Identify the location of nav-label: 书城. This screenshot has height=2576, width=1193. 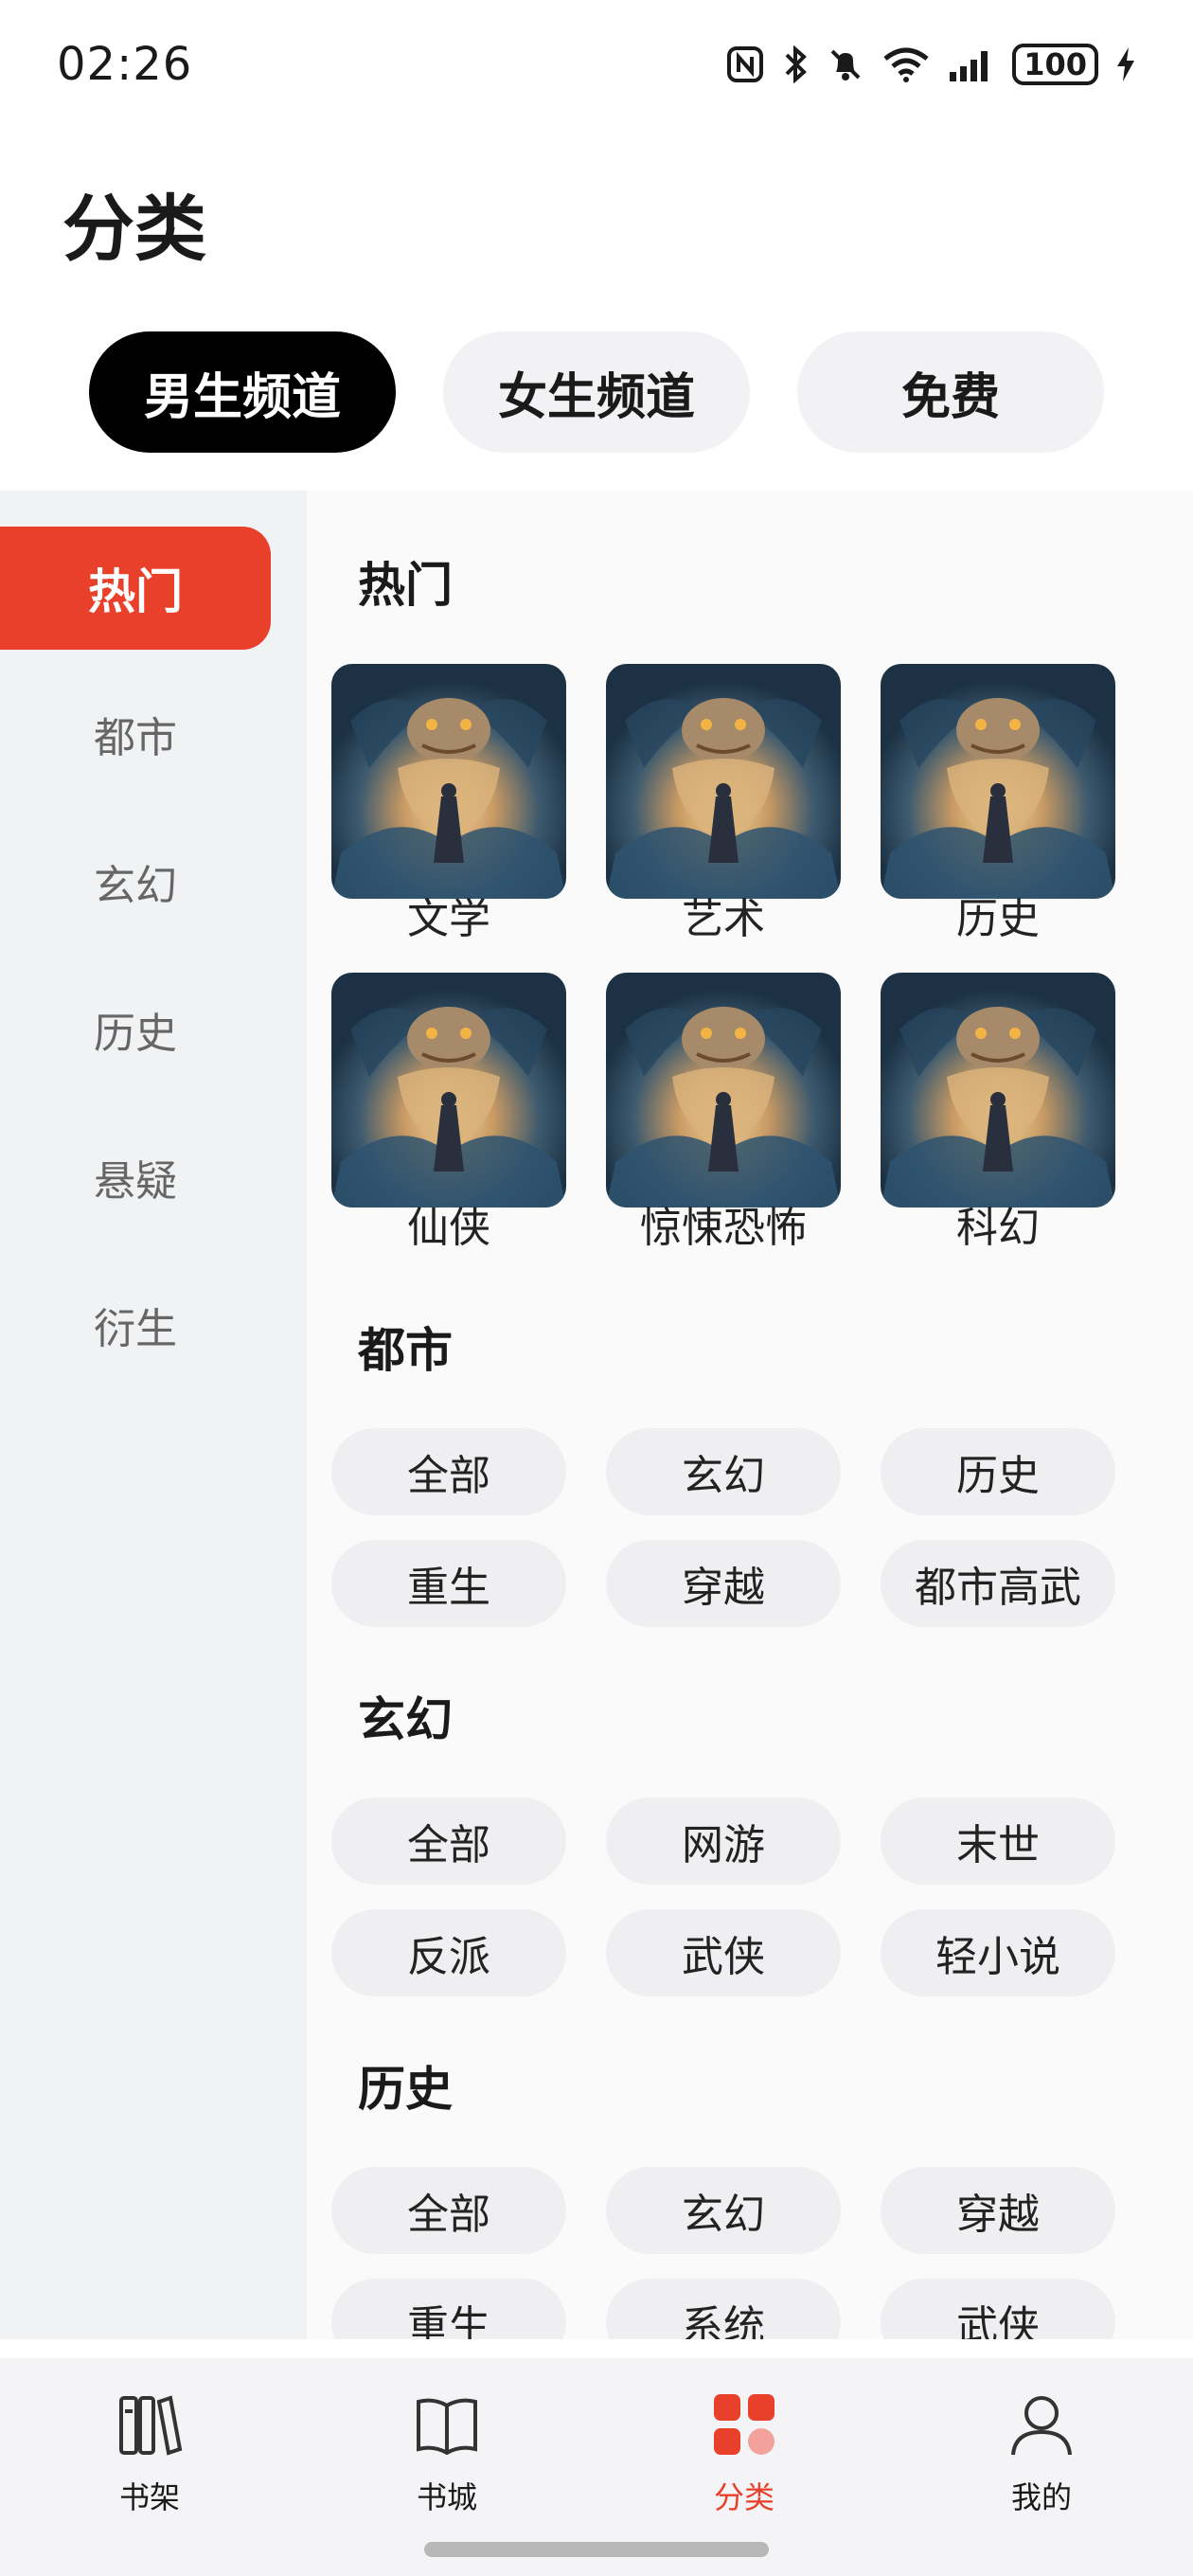
(446, 2497).